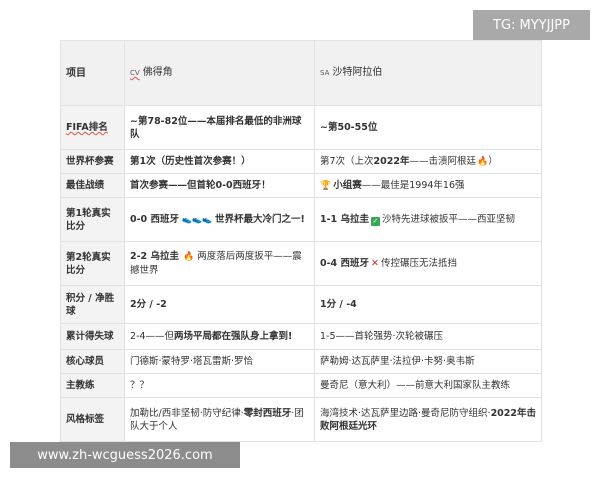 This screenshot has height=480, width=600. Describe the element at coordinates (448, 219) in the screenshot. I see `team-b-post: 沙特先进球被扳平——西亚坚韧` at that location.